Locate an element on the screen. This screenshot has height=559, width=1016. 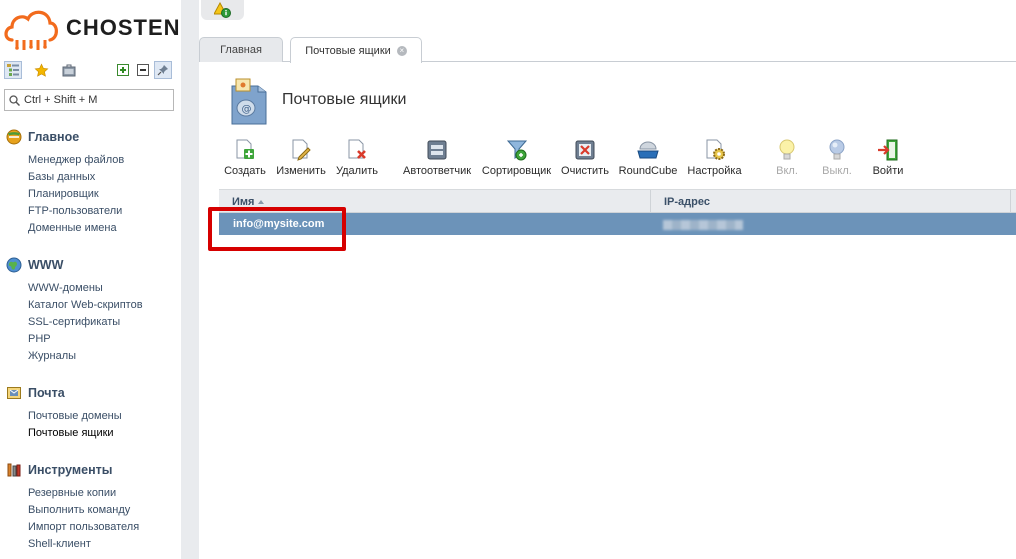
menu-search is located at coordinates (89, 100).